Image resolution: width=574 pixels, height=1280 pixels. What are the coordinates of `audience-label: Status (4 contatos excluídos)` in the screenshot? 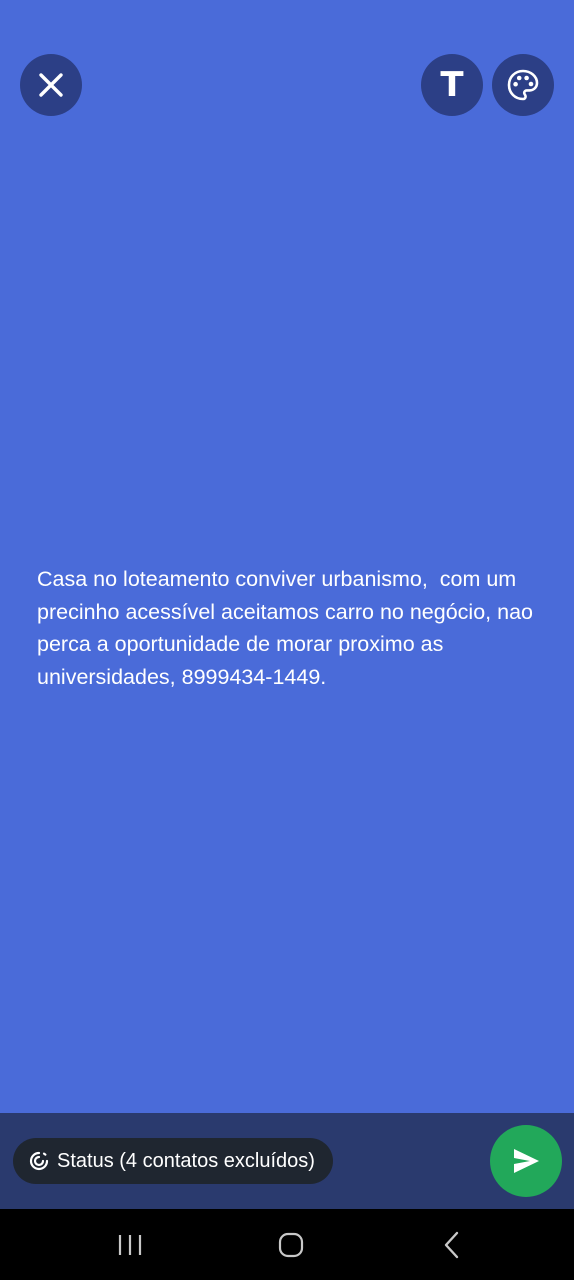 It's located at (186, 1160).